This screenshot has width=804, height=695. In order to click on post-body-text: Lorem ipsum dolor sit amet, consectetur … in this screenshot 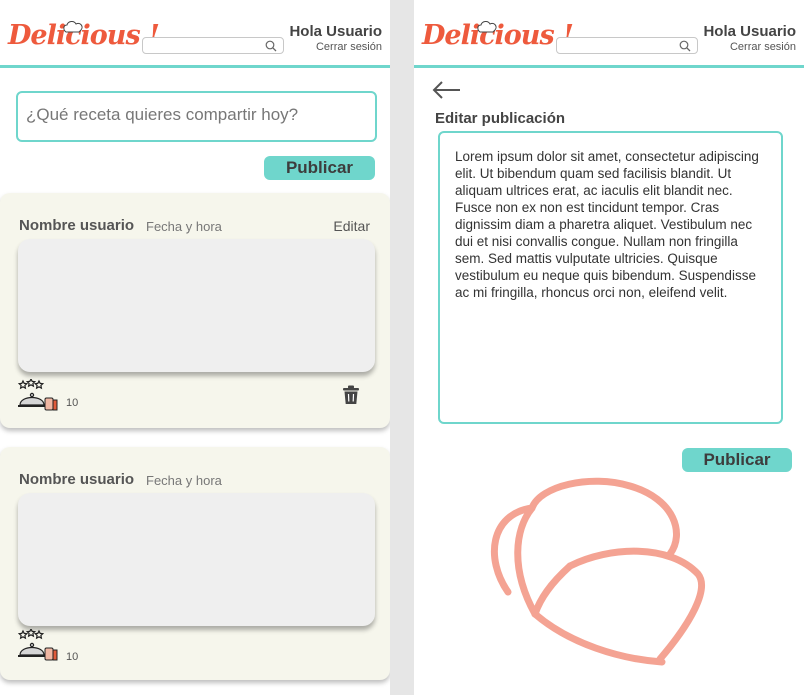, I will do `click(607, 224)`.